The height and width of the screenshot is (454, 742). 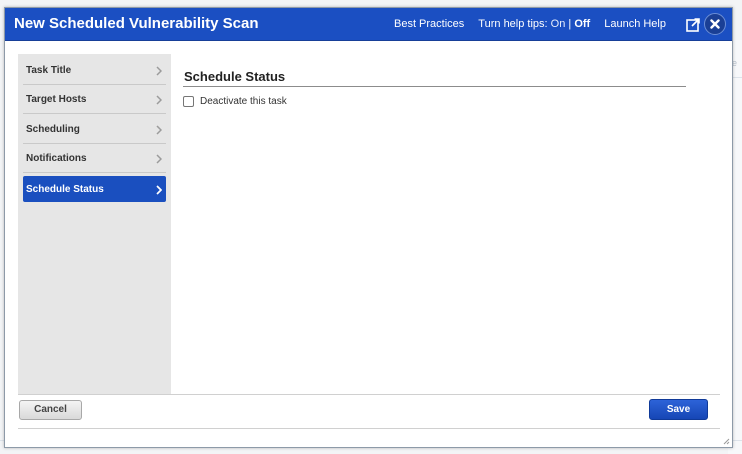 I want to click on sidebar-item-scheduling: Scheduling, so click(x=94, y=130).